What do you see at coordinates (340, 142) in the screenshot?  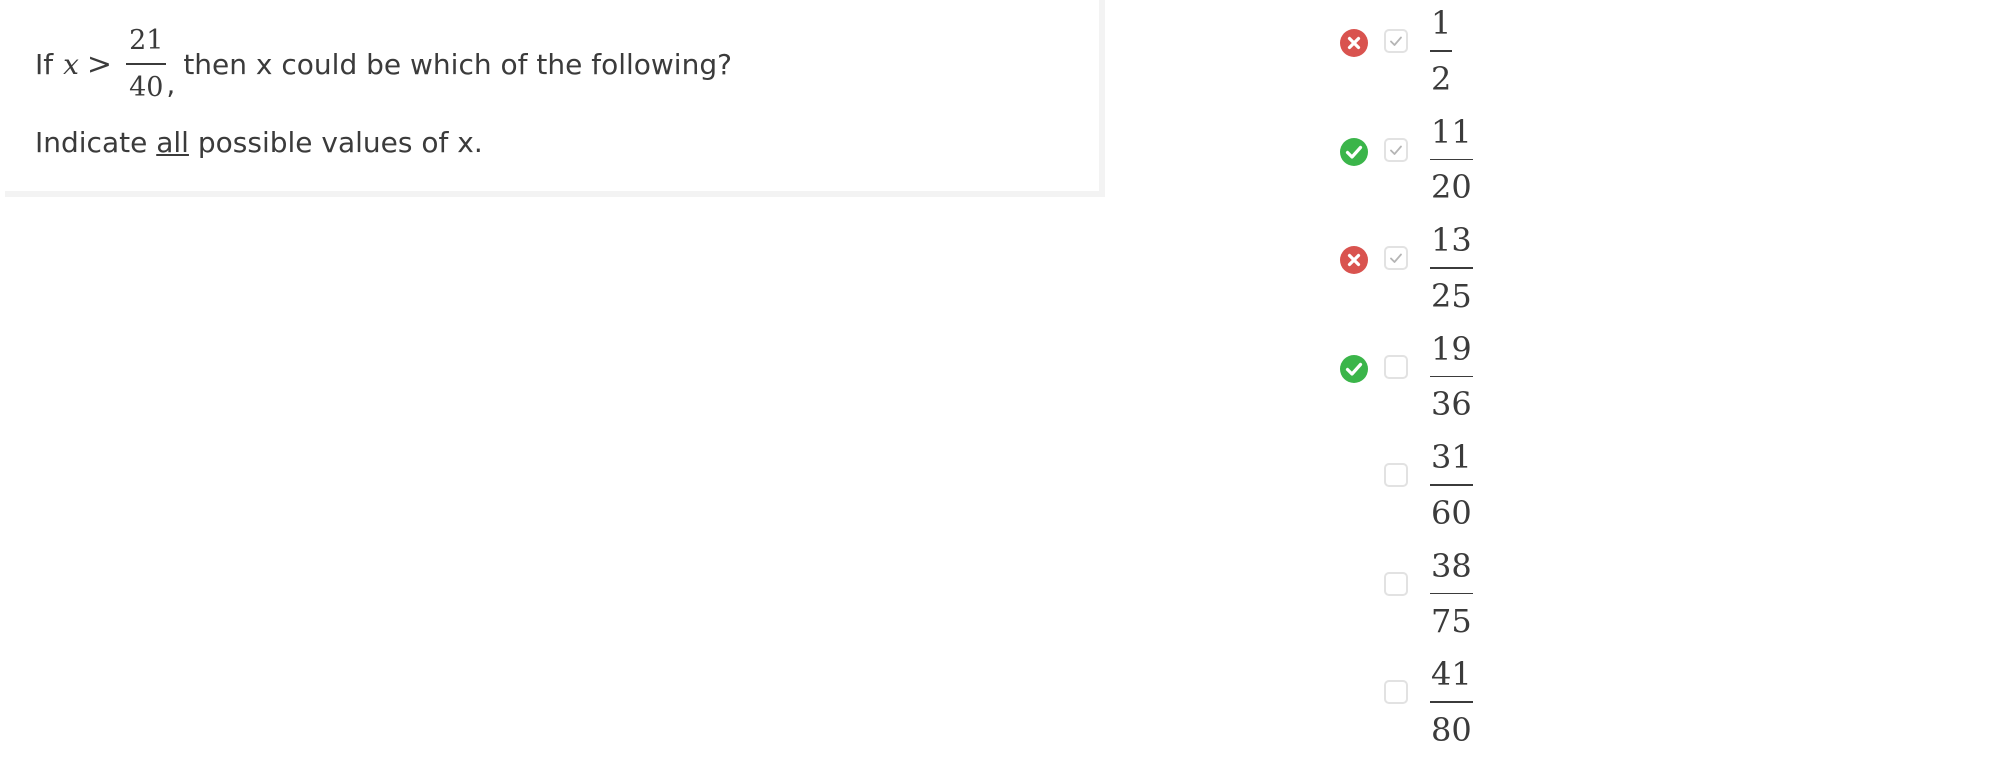 I see `instruction-after: possible values of x.` at bounding box center [340, 142].